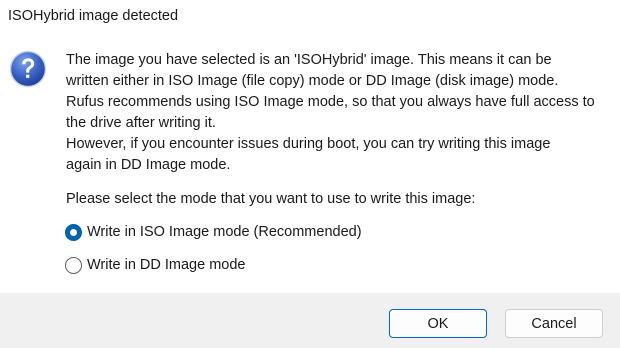  I want to click on dialog-title: ISOHybrid image detected, so click(93, 16).